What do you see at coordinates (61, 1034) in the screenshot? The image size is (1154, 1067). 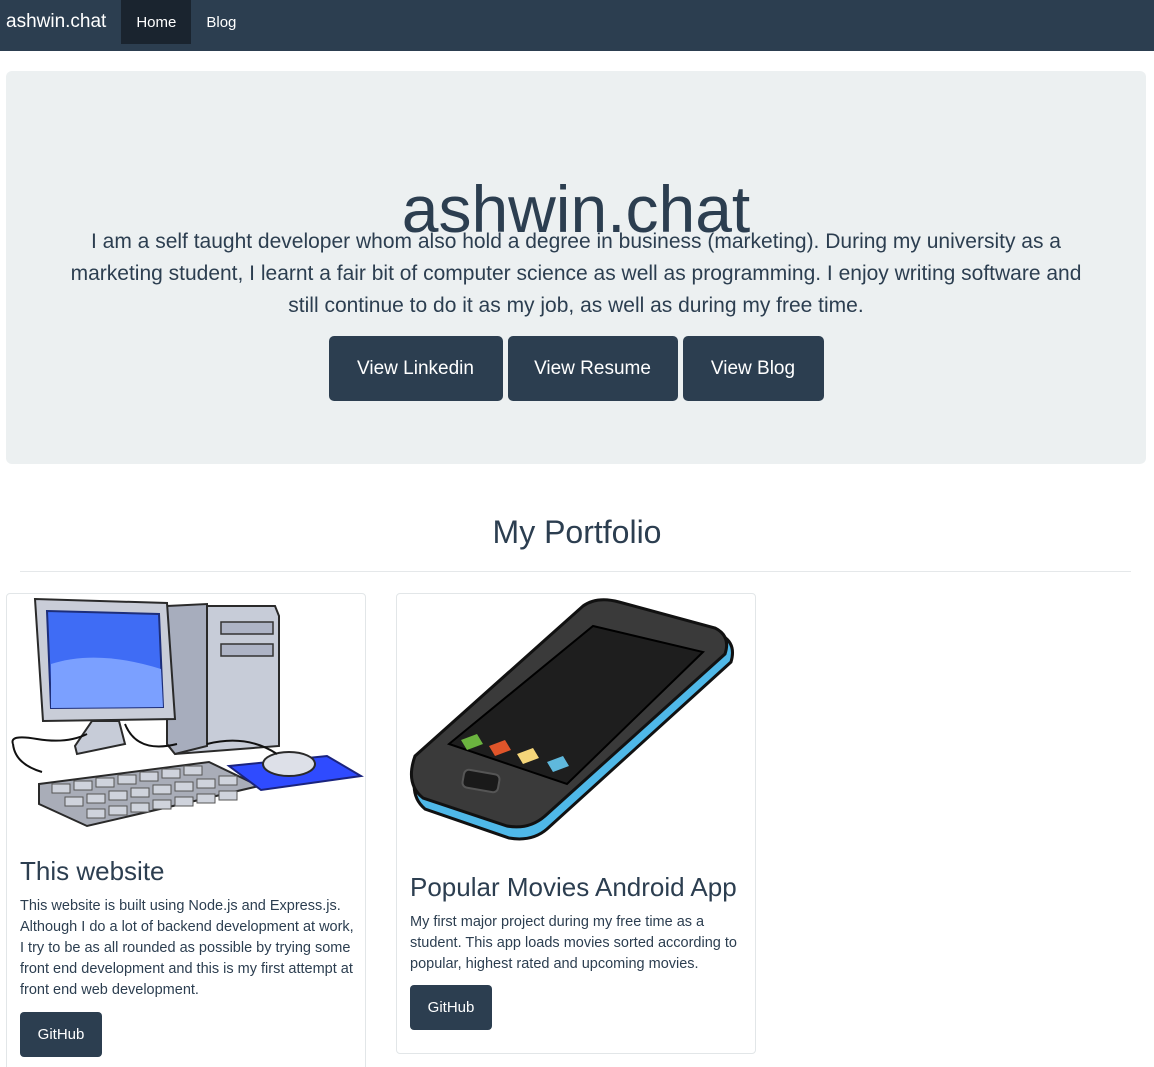 I see `github-button-website: GitHub` at bounding box center [61, 1034].